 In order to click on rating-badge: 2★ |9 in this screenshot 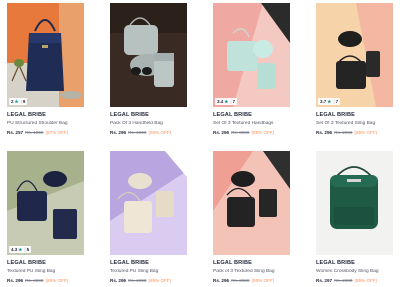, I will do `click(18, 101)`.